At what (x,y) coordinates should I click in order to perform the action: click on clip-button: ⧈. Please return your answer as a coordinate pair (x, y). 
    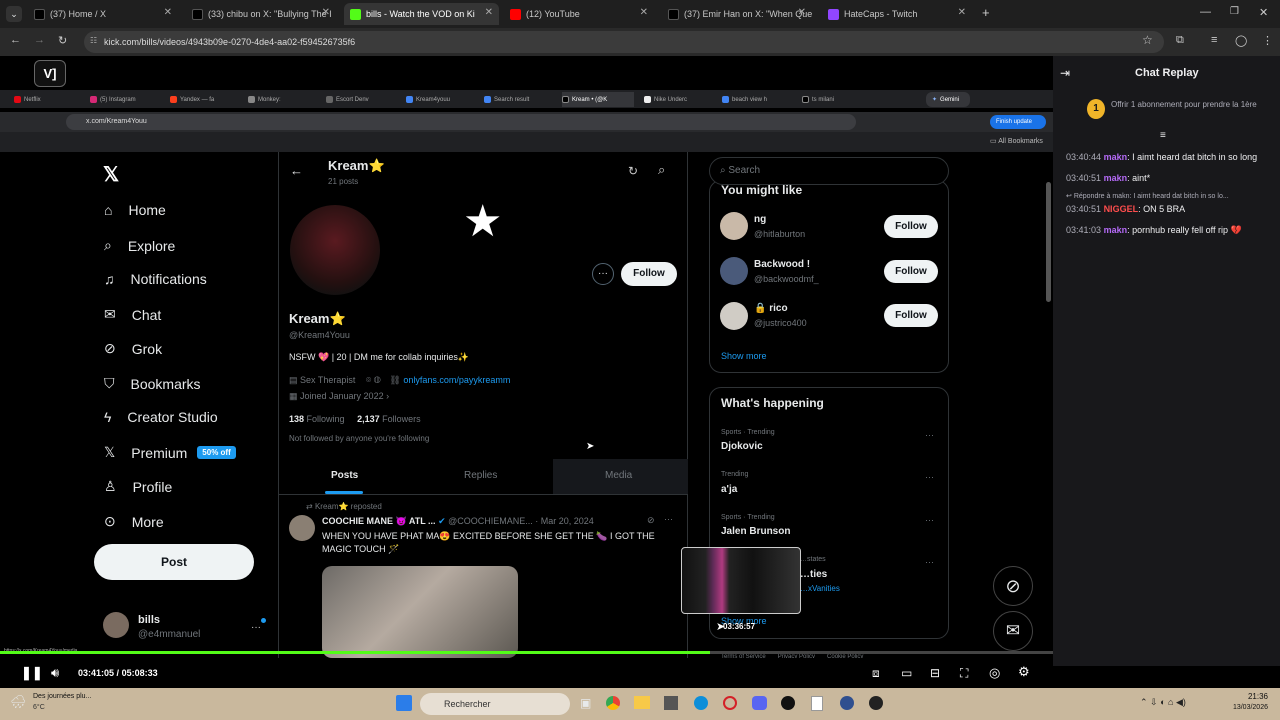
    Looking at the image, I should click on (876, 673).